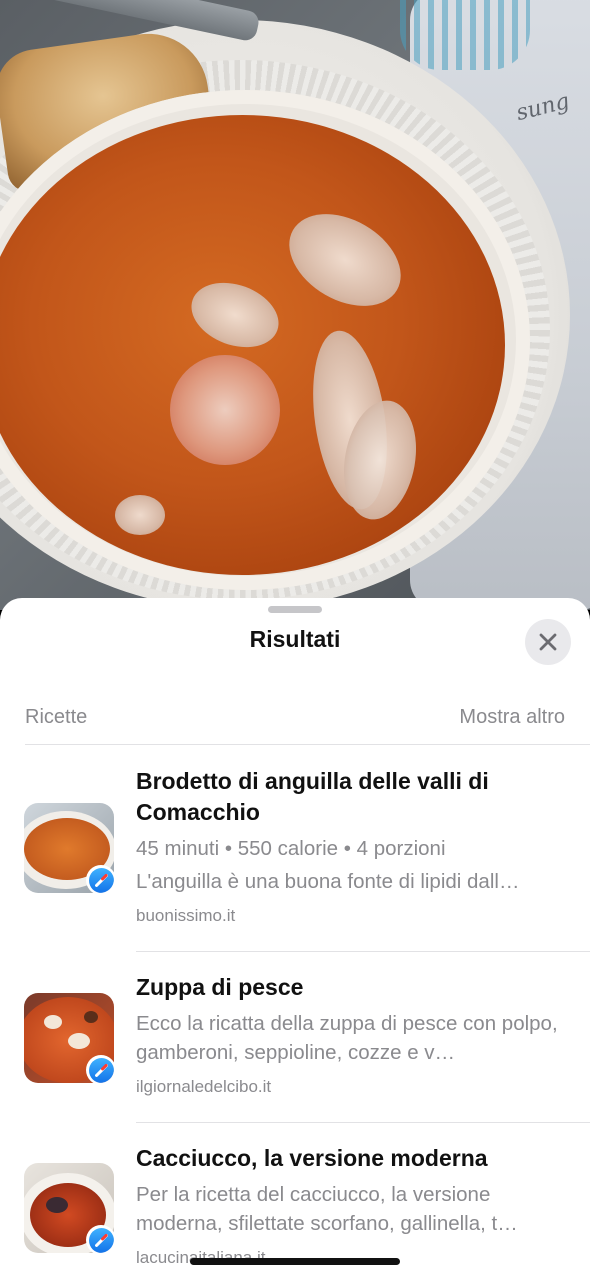 Image resolution: width=590 pixels, height=1280 pixels. Describe the element at coordinates (295, 1261) in the screenshot. I see `home-indicator` at that location.